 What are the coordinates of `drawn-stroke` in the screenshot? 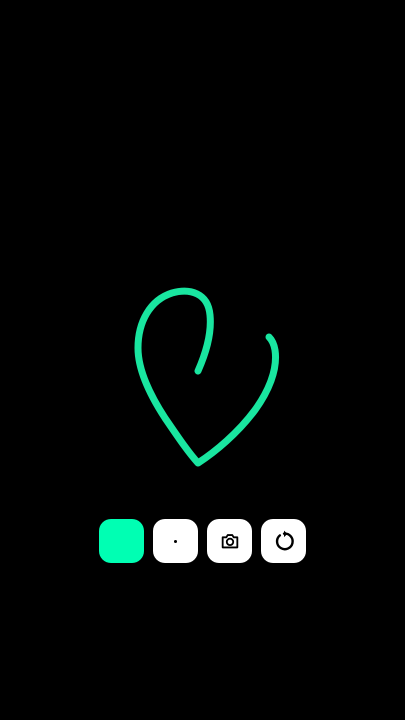 It's located at (207, 377).